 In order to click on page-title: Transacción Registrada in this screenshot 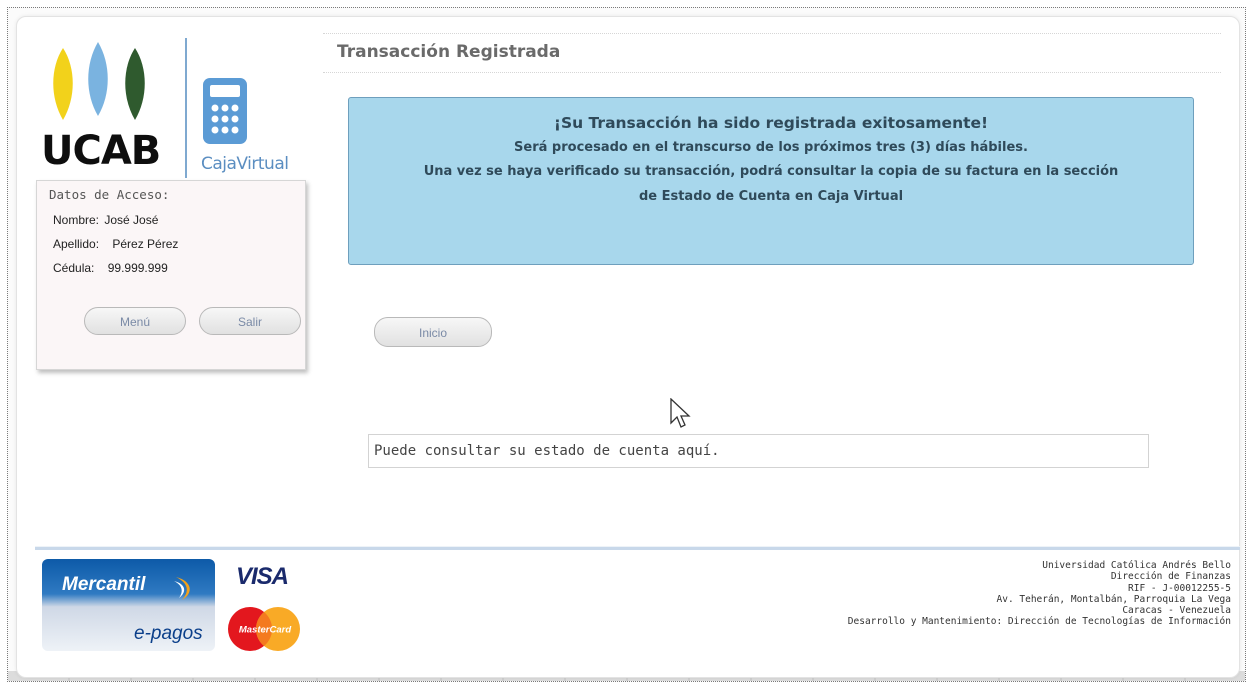, I will do `click(449, 52)`.